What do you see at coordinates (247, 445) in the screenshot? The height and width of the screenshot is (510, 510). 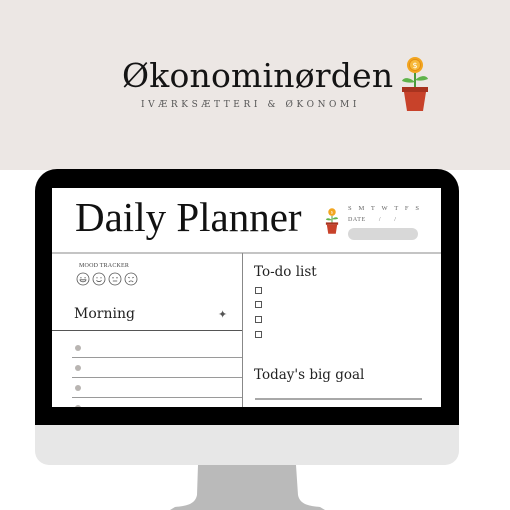 I see `monitor-chin` at bounding box center [247, 445].